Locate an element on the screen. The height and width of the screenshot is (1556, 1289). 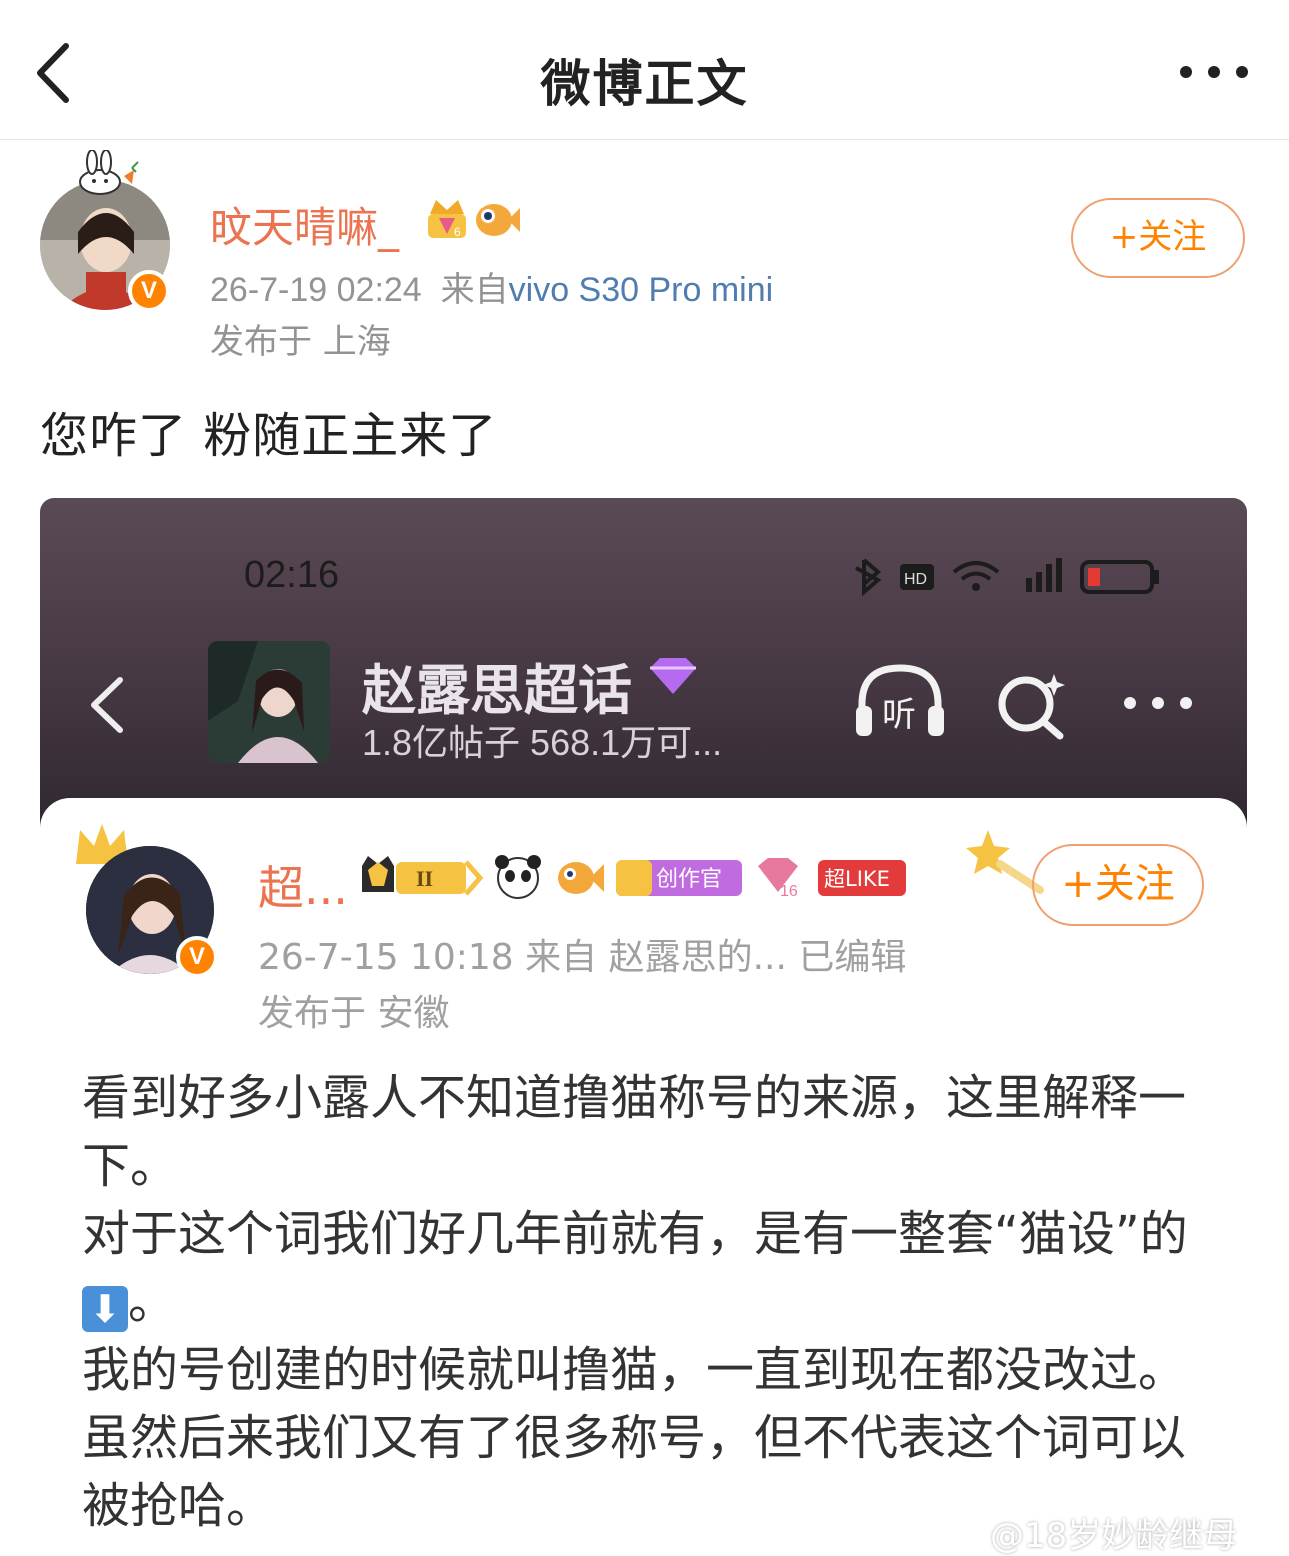
verified-badge: V is located at coordinates (149, 291).